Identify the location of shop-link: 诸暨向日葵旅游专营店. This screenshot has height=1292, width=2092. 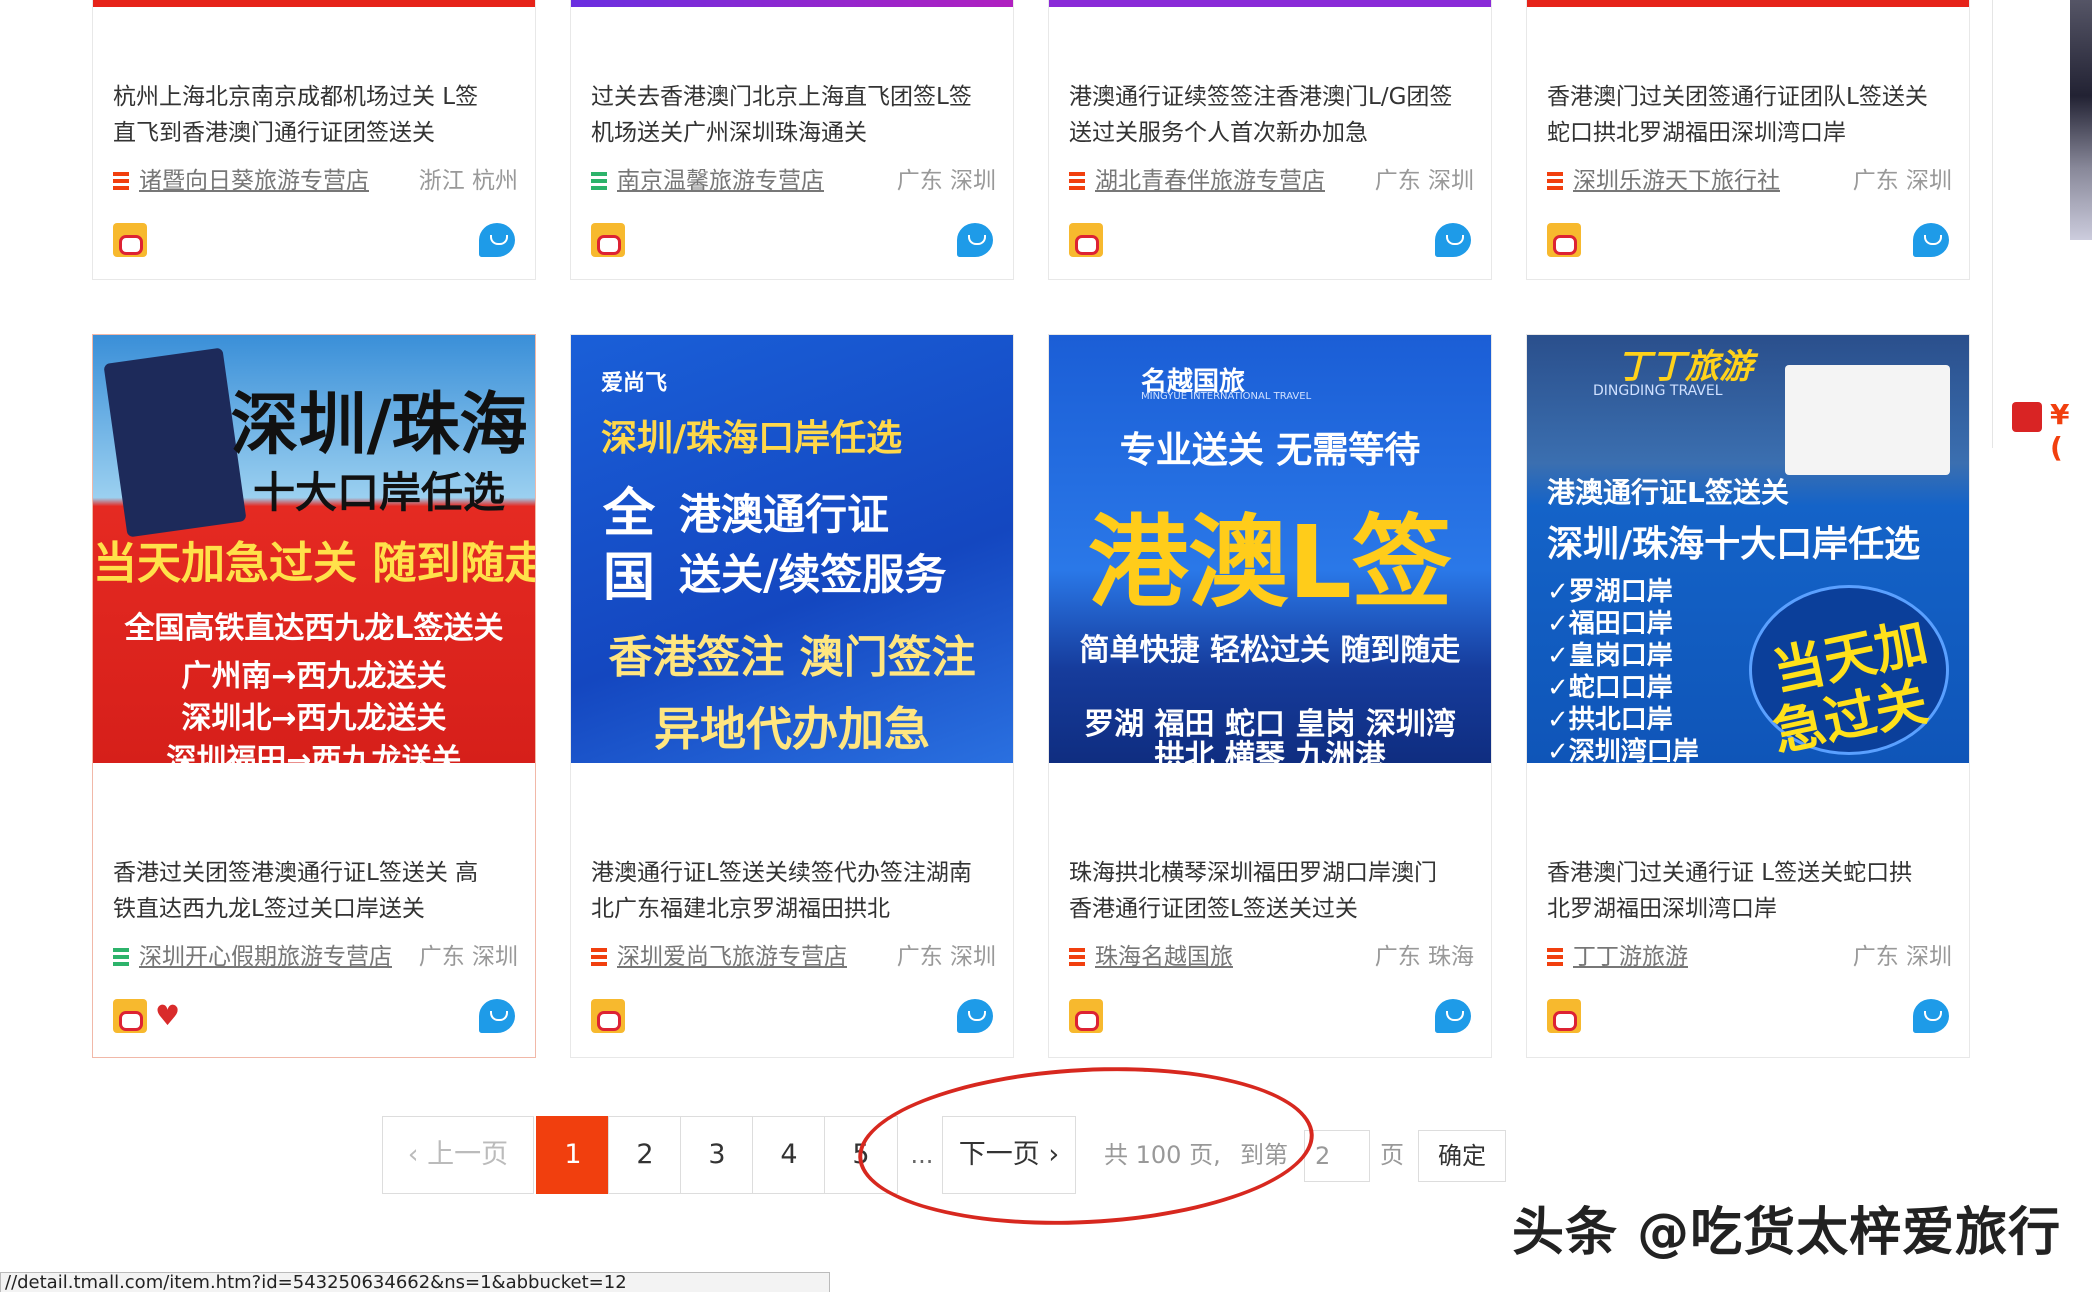
(254, 181).